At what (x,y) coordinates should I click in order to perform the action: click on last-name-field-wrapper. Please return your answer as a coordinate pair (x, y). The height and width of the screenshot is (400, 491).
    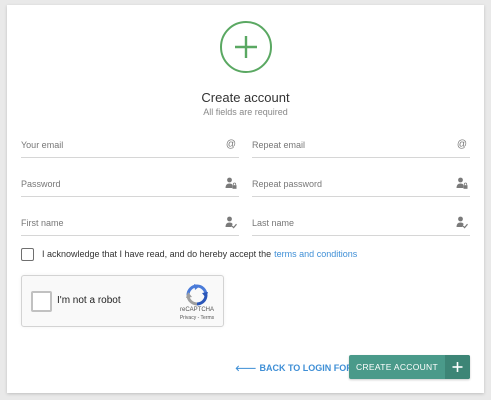
    Looking at the image, I should click on (361, 222).